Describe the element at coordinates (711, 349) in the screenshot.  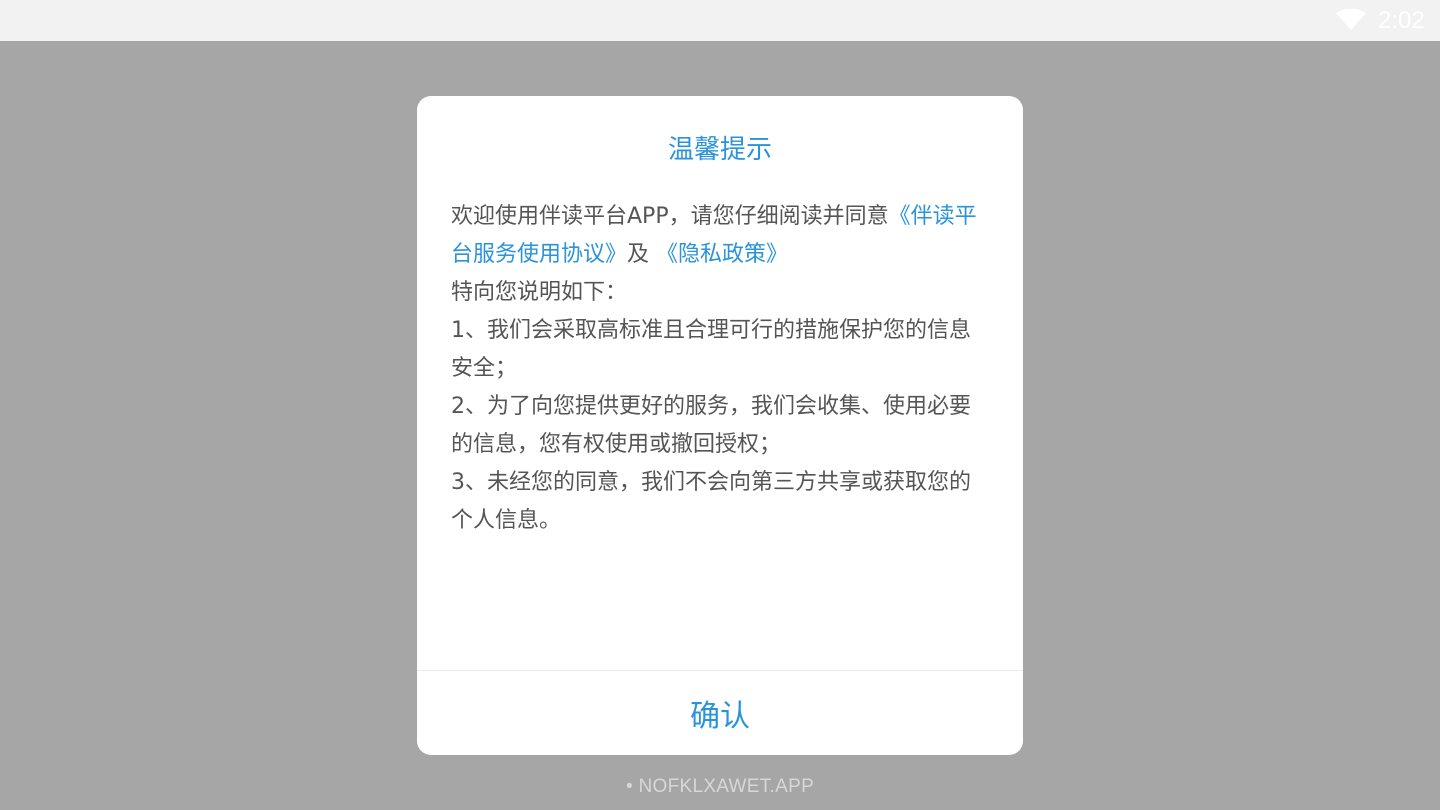
I see `list-item: 1、我们会采取高标准且合理可行的措施保护您的信息安全；` at that location.